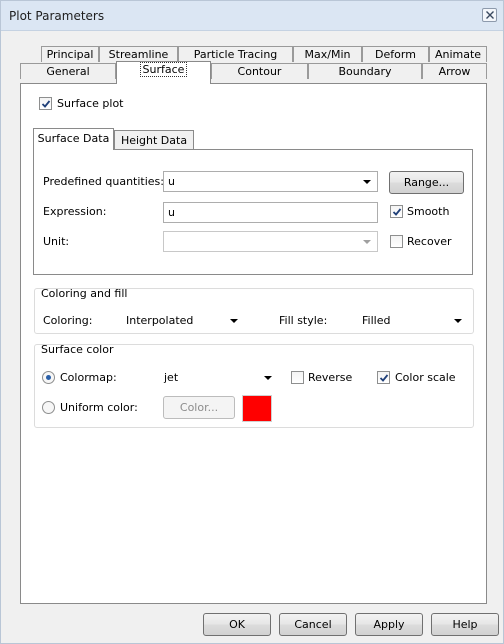 The height and width of the screenshot is (644, 504). What do you see at coordinates (330, 377) in the screenshot?
I see `reverse-label: Reverse` at bounding box center [330, 377].